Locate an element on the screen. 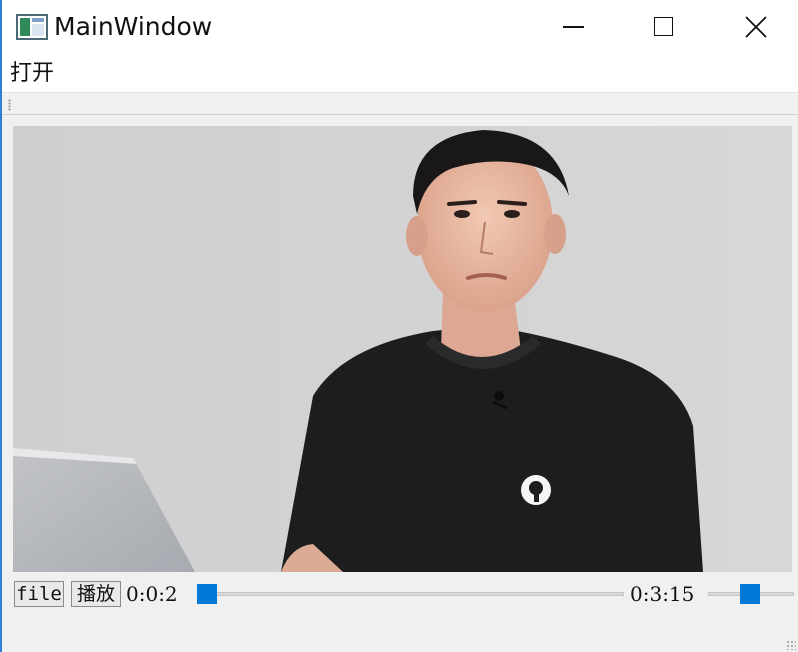 Image resolution: width=798 pixels, height=652 pixels. toolbar-grip-handle is located at coordinates (9, 105).